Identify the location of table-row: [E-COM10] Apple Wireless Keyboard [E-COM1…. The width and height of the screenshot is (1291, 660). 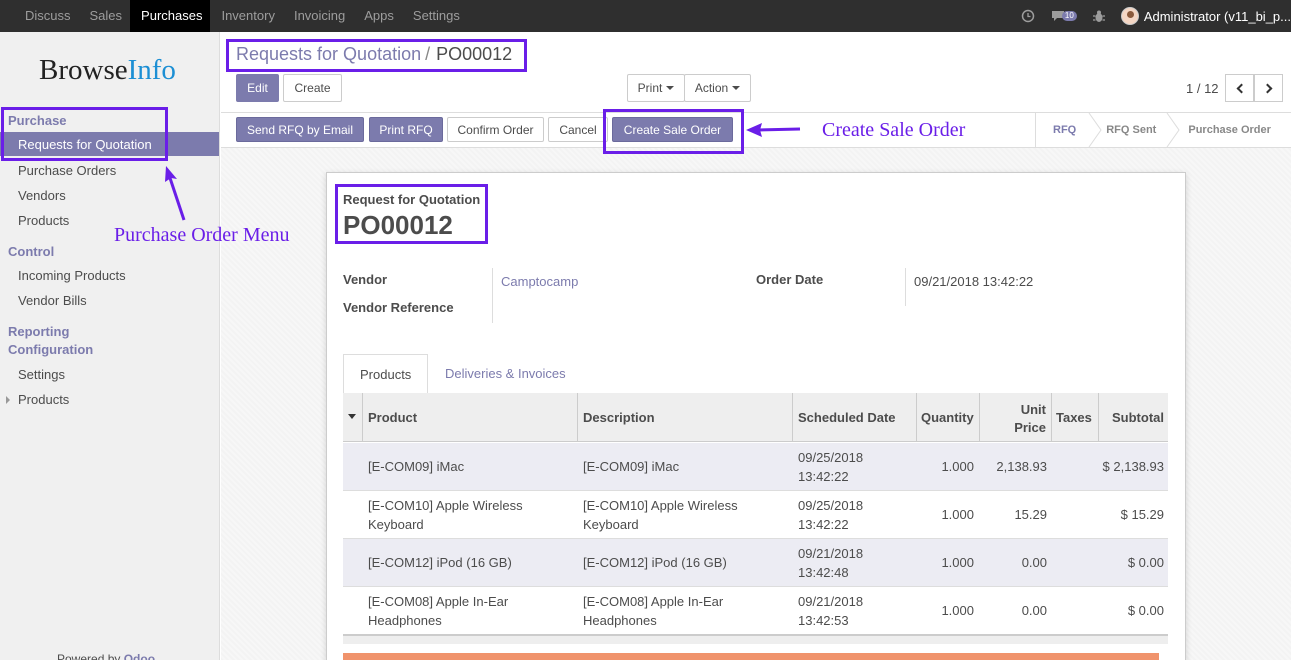
(755, 515).